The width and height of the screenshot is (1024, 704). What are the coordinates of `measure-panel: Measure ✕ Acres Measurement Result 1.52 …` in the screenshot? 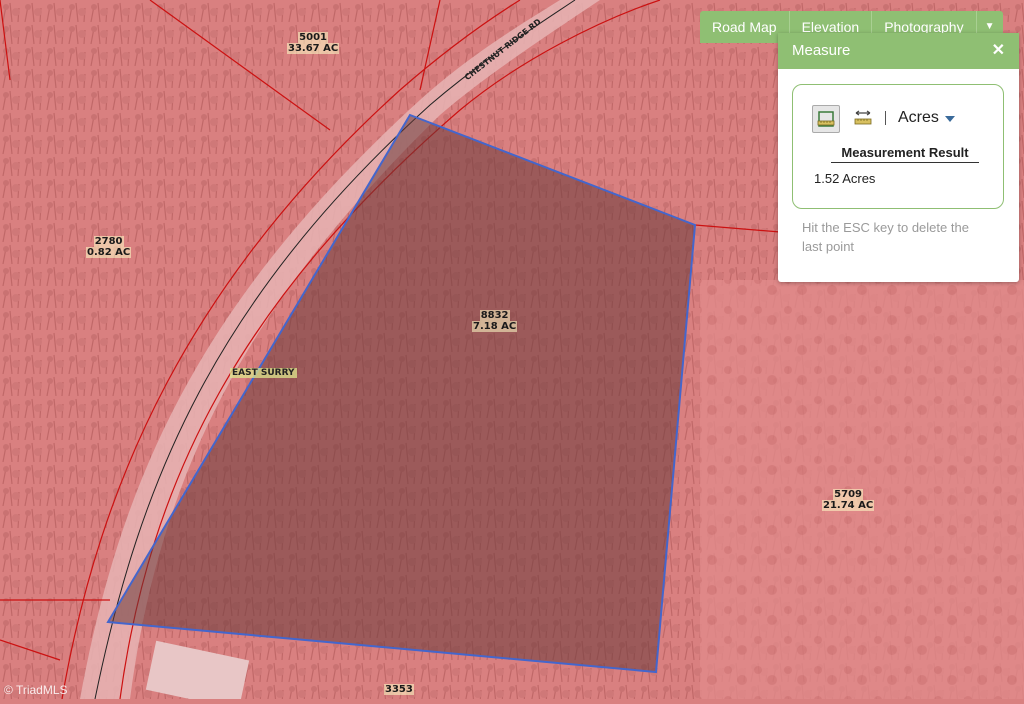 It's located at (898, 157).